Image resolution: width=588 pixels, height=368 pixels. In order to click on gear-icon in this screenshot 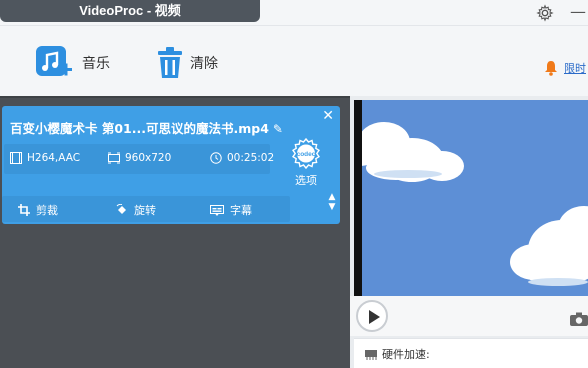, I will do `click(545, 13)`.